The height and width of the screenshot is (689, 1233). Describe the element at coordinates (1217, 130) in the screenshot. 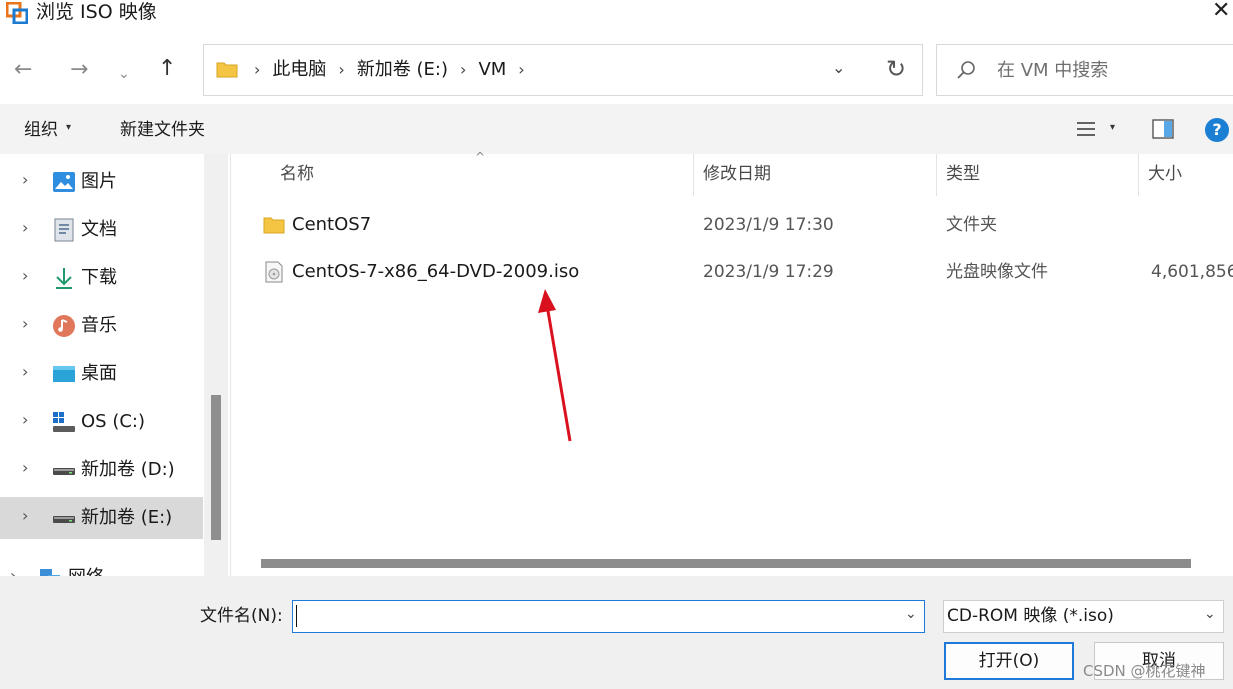

I see `help-icon: ?` at that location.